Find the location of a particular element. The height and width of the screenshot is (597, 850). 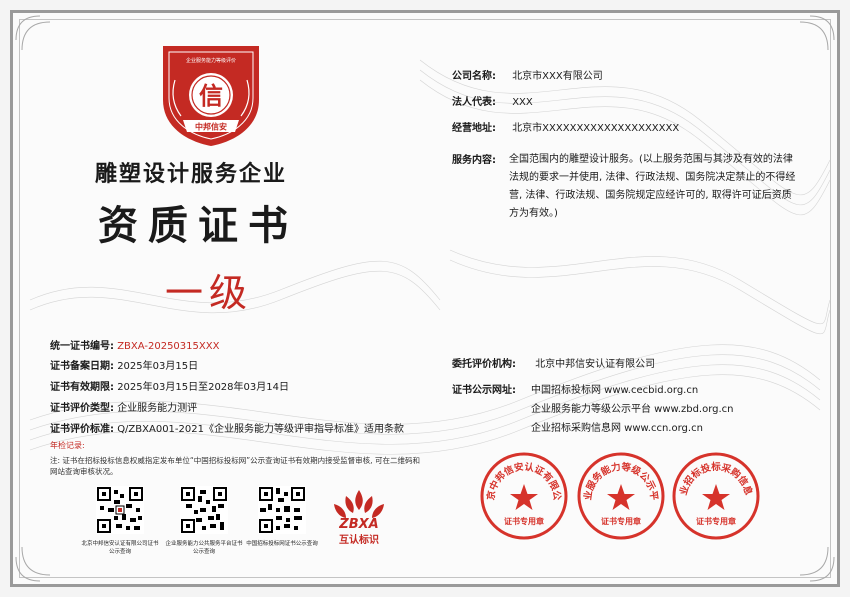

cert-number-value: ZBXA-20250315XXX is located at coordinates (168, 346).